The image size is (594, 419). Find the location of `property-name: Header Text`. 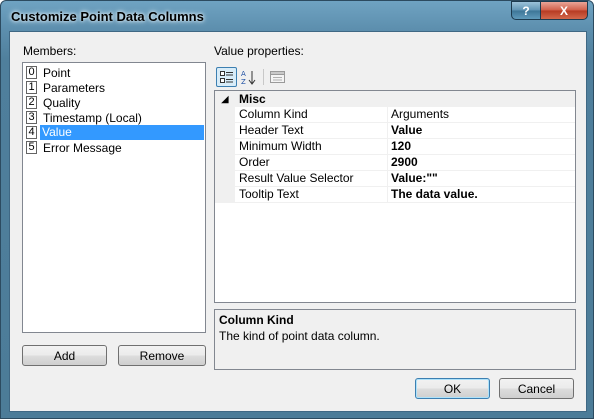

property-name: Header Text is located at coordinates (311, 131).